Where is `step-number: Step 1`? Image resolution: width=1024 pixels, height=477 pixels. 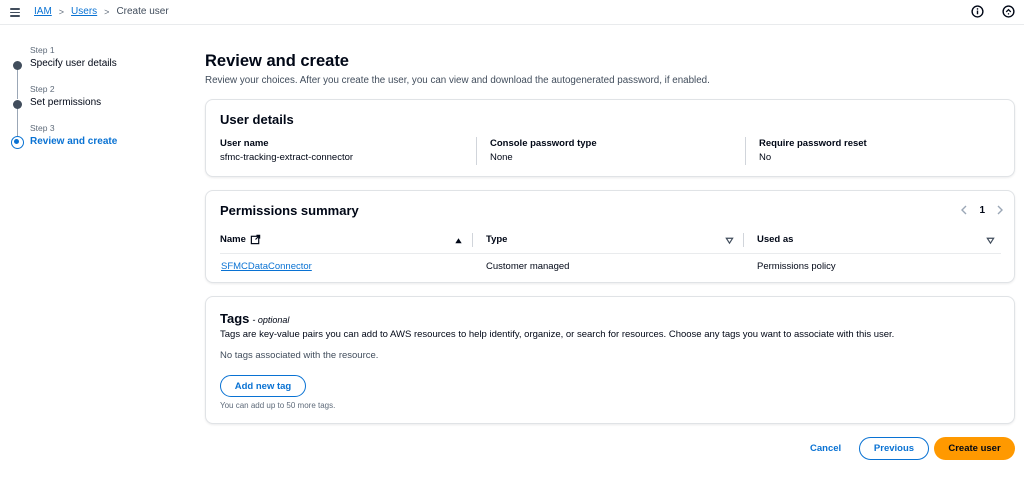 step-number: Step 1 is located at coordinates (42, 50).